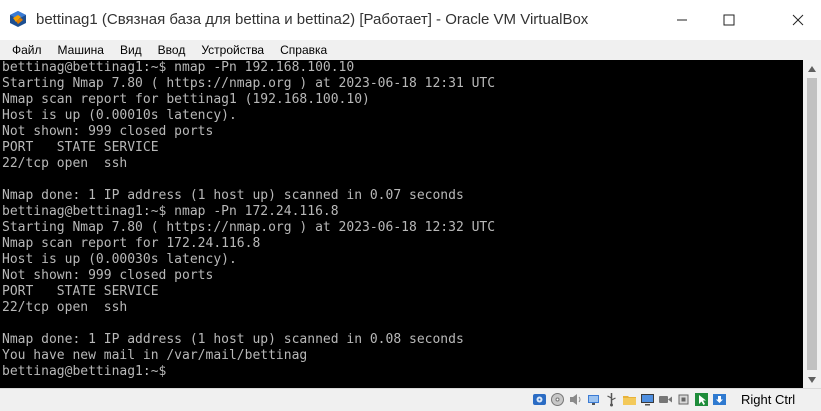 The height and width of the screenshot is (411, 821). What do you see at coordinates (683, 399) in the screenshot?
I see `cpu-icon` at bounding box center [683, 399].